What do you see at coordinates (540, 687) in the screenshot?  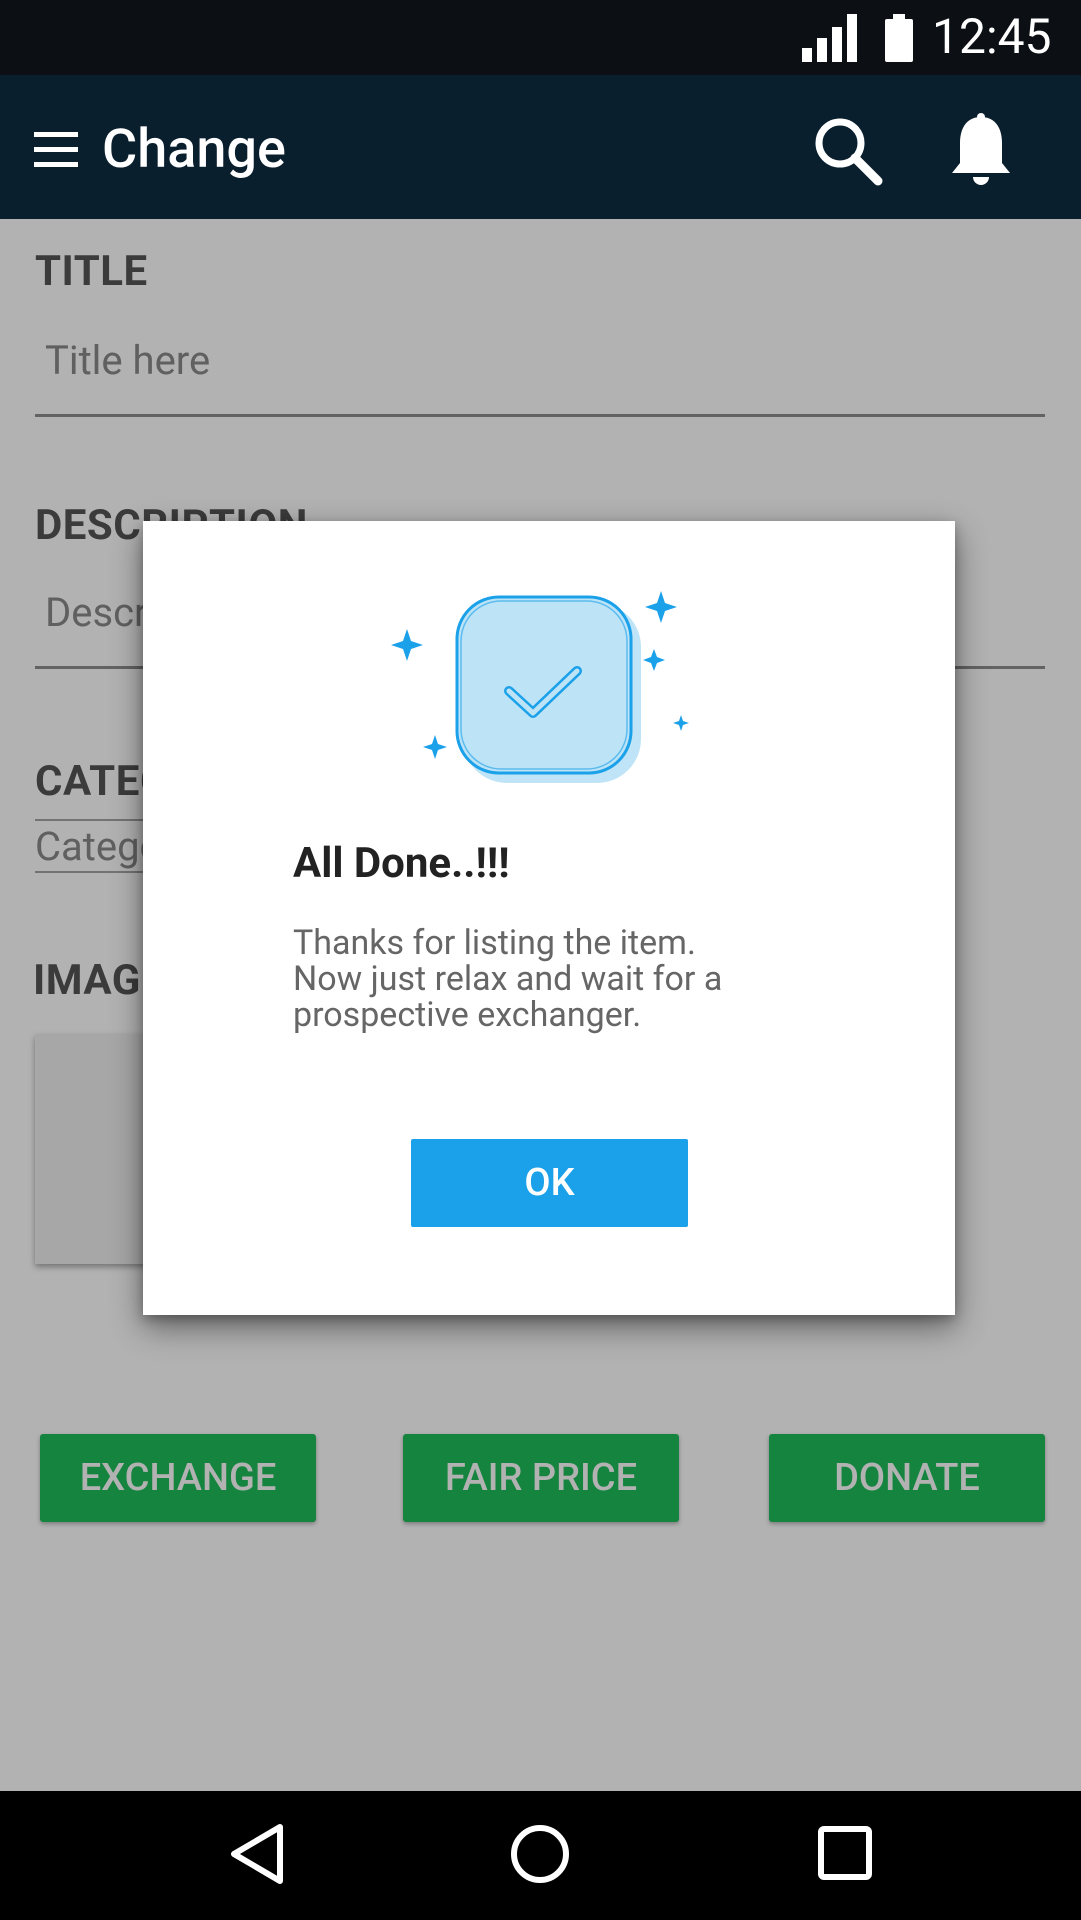 I see `success-check-icon` at bounding box center [540, 687].